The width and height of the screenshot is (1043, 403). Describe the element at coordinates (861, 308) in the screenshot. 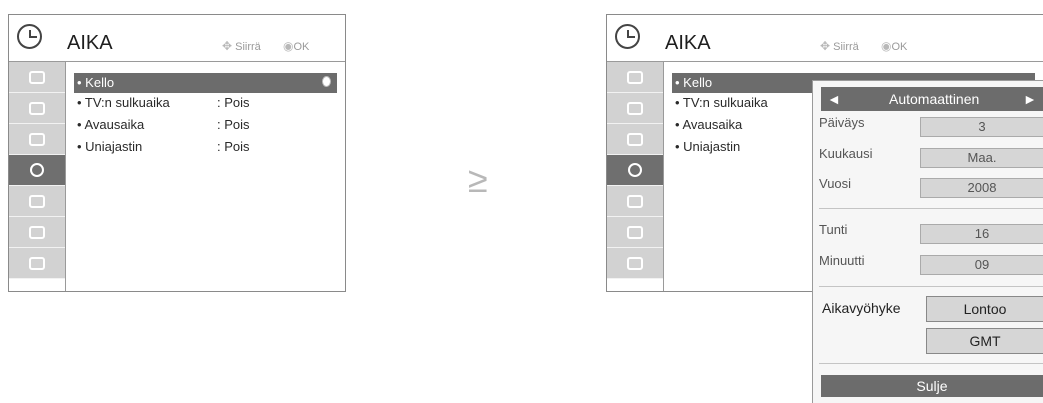

I see `timezone-label: Aikavyöhyke` at that location.